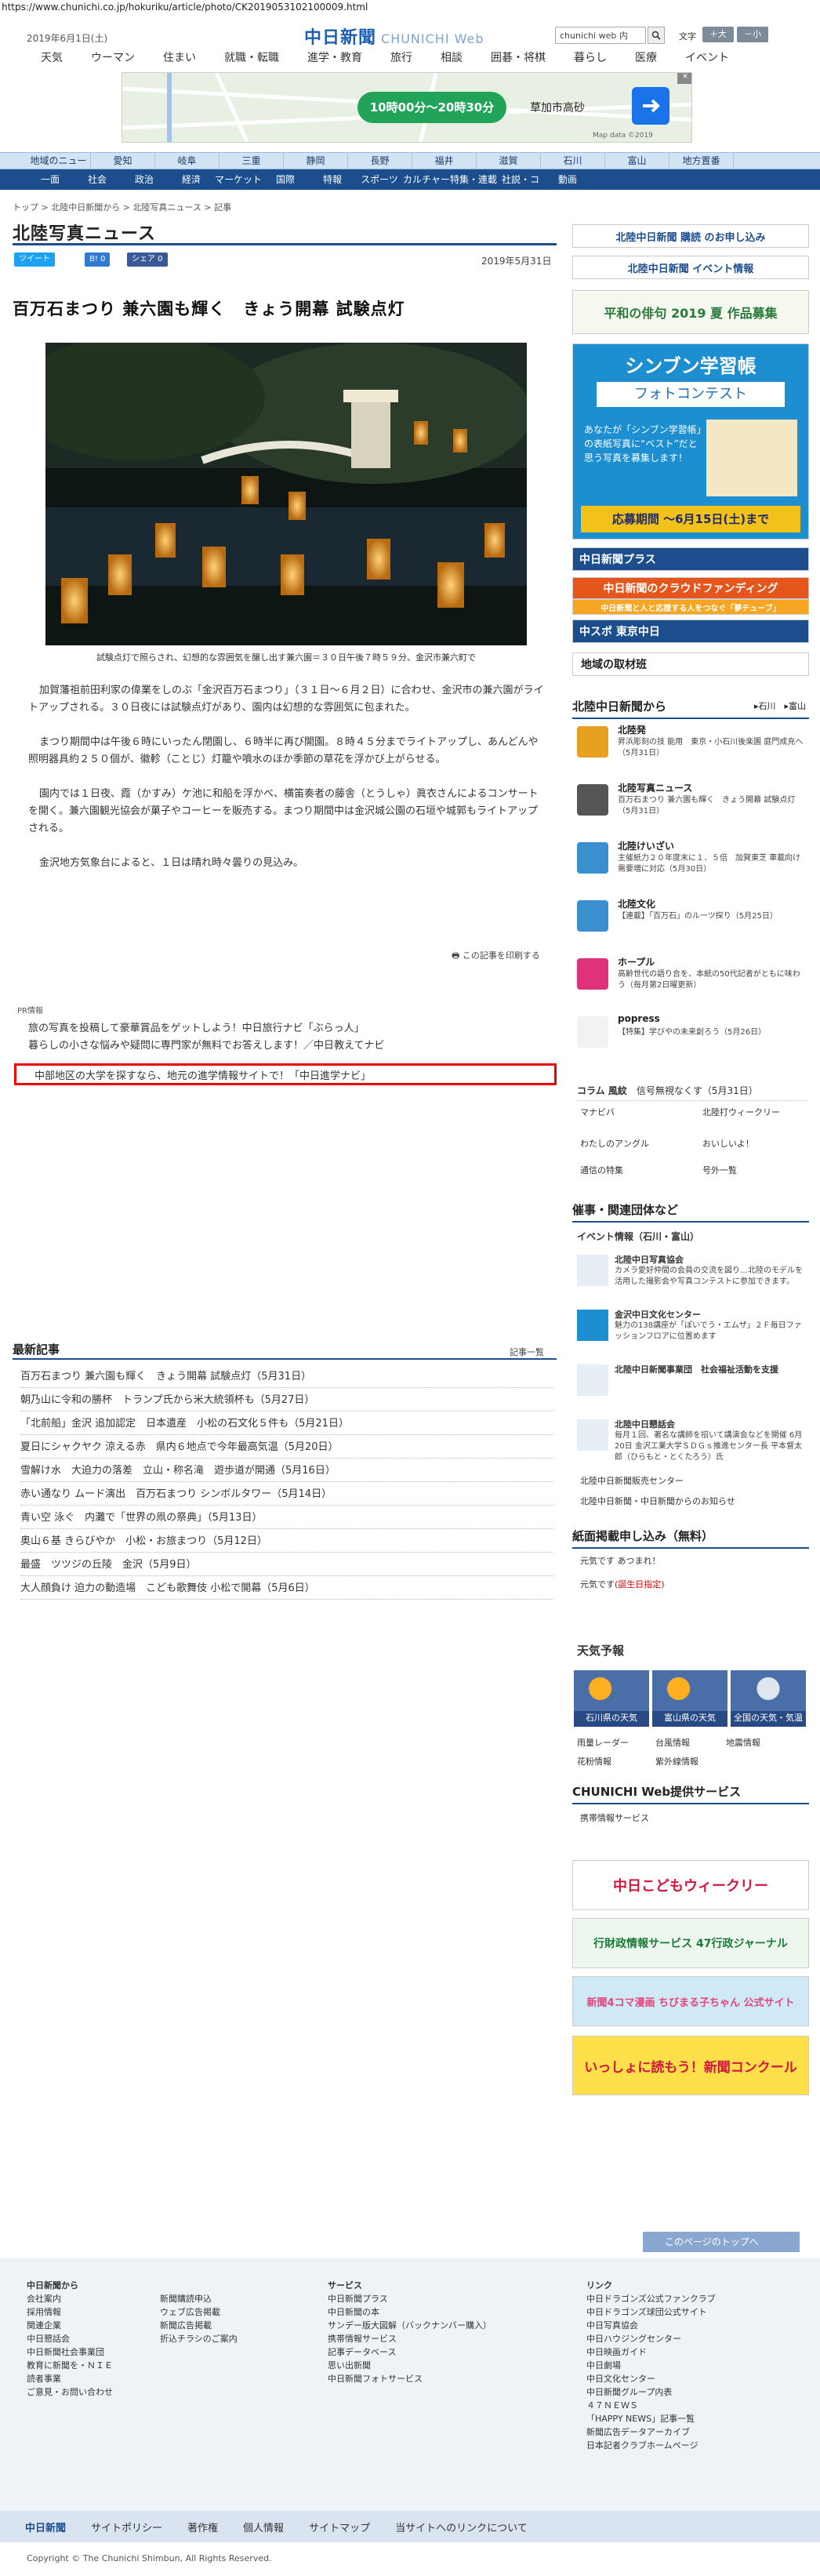 This screenshot has height=2576, width=820. What do you see at coordinates (651, 2298) in the screenshot?
I see `footer-link: 中日ドラゴンズ公式ファンクラブ` at bounding box center [651, 2298].